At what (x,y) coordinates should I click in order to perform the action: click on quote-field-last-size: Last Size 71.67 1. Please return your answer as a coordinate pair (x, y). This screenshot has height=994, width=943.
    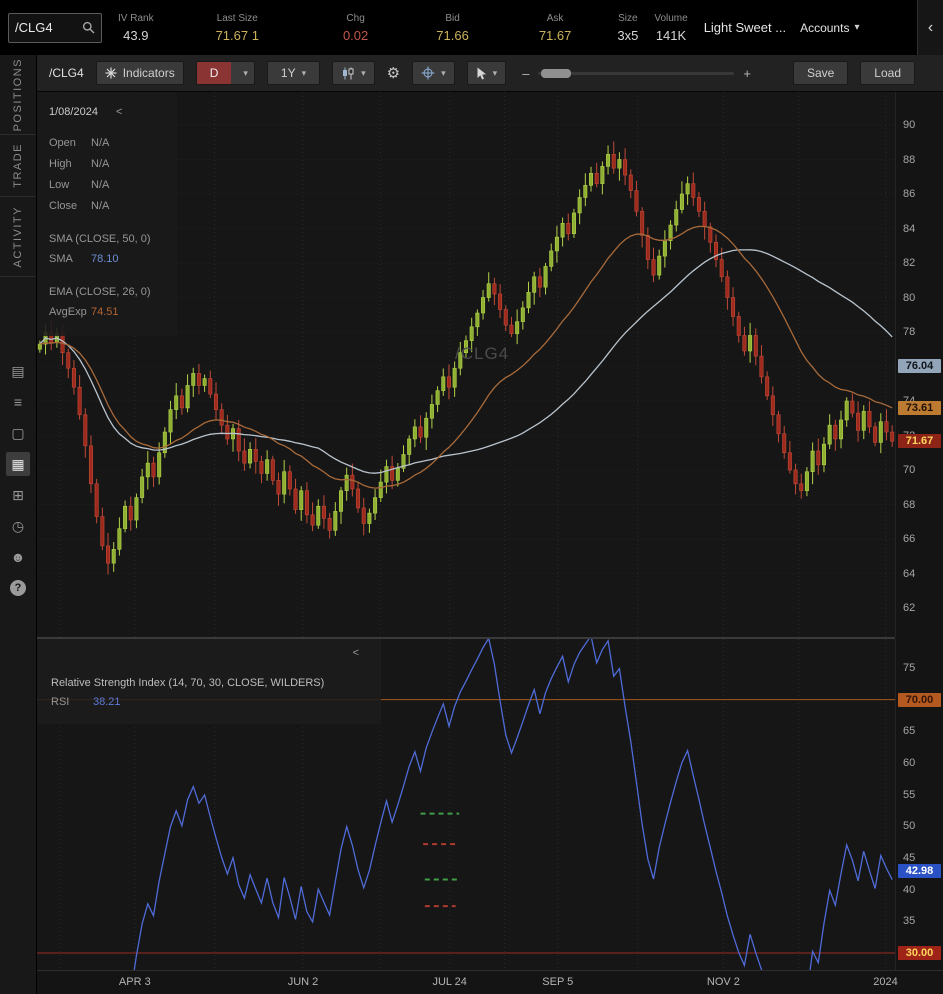
    Looking at the image, I should click on (237, 28).